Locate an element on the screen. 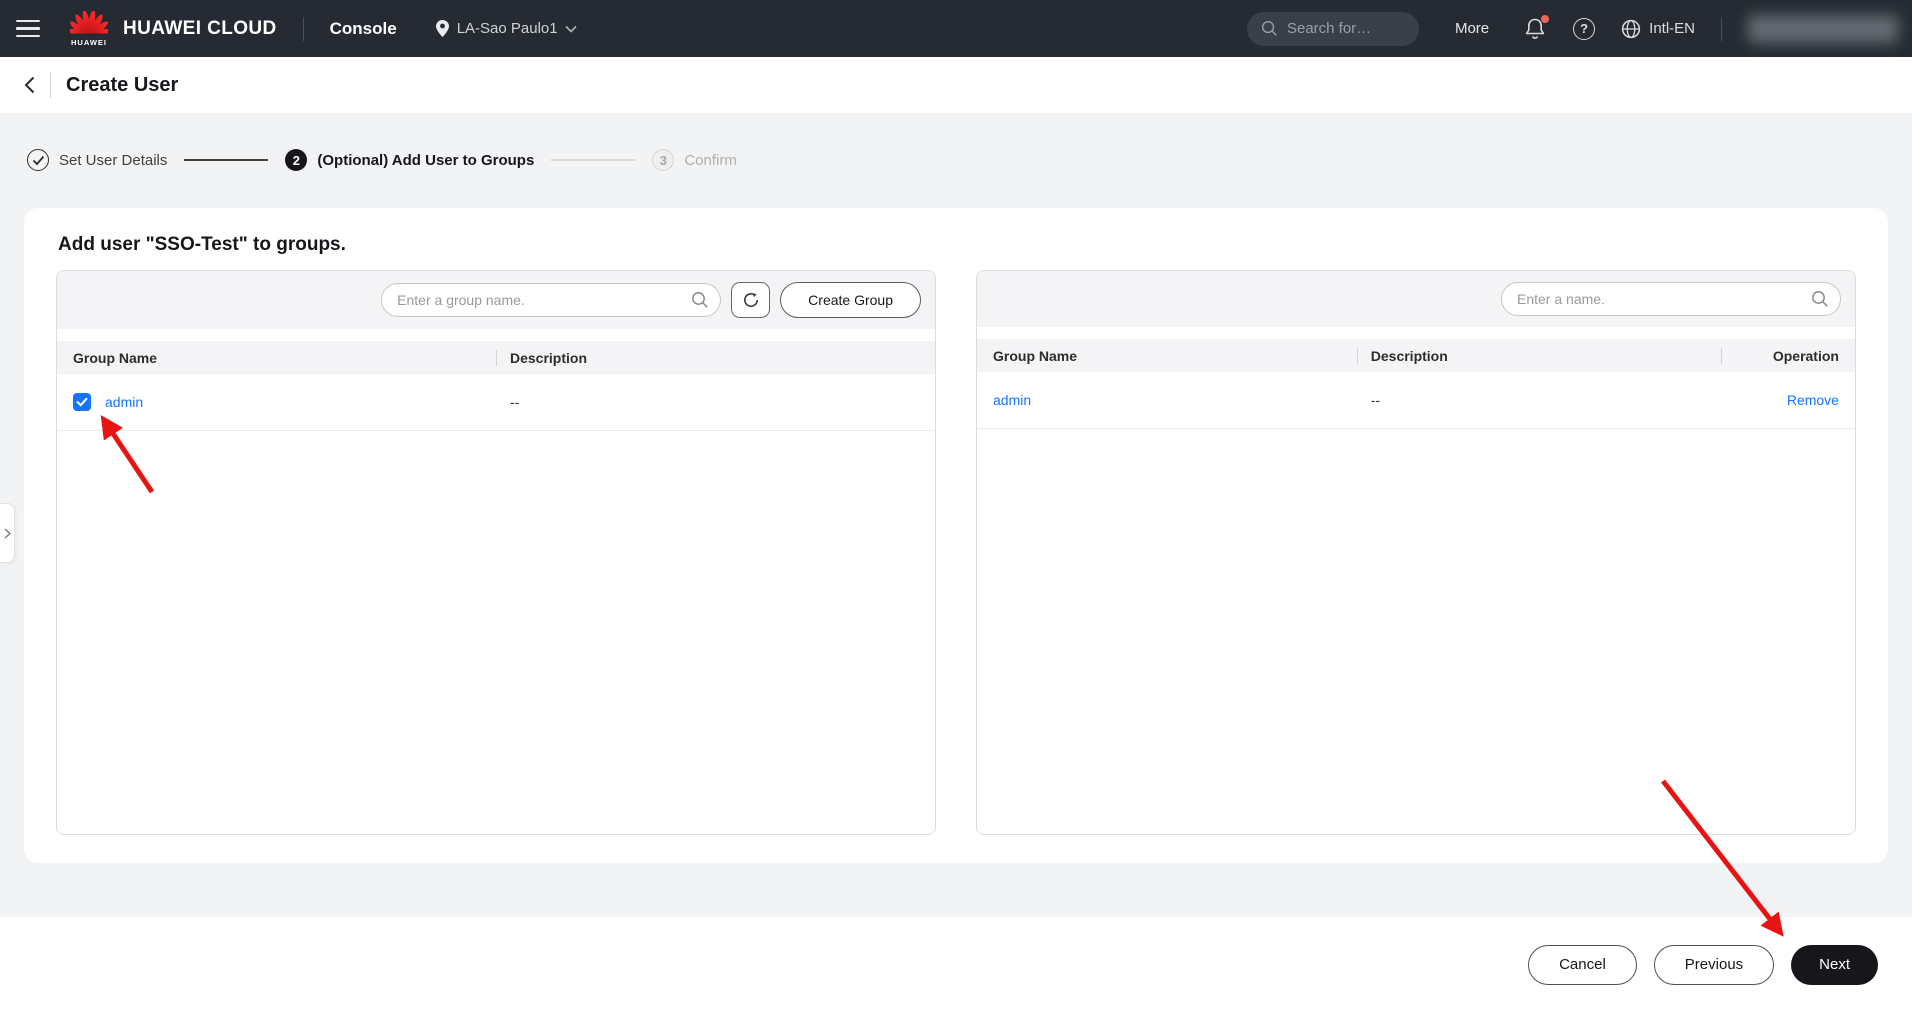 This screenshot has width=1912, height=1012. step-set-user-details: Set User Details is located at coordinates (97, 160).